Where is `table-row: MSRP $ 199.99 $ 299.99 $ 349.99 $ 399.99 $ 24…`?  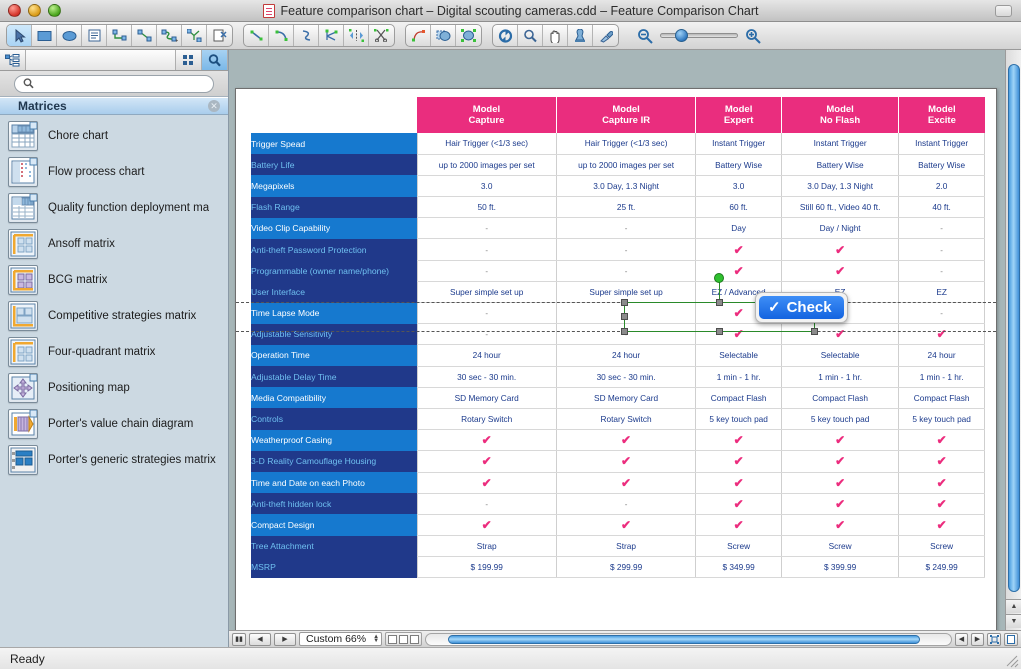
table-row: MSRP $ 199.99 $ 299.99 $ 349.99 $ 399.99 $ 24… is located at coordinates (618, 567).